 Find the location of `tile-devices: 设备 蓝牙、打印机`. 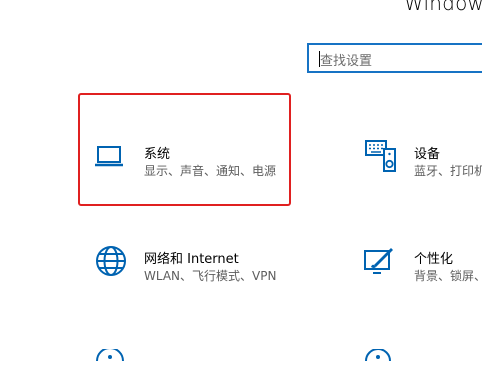

tile-devices: 设备 蓝牙、打印机 is located at coordinates (416, 149).